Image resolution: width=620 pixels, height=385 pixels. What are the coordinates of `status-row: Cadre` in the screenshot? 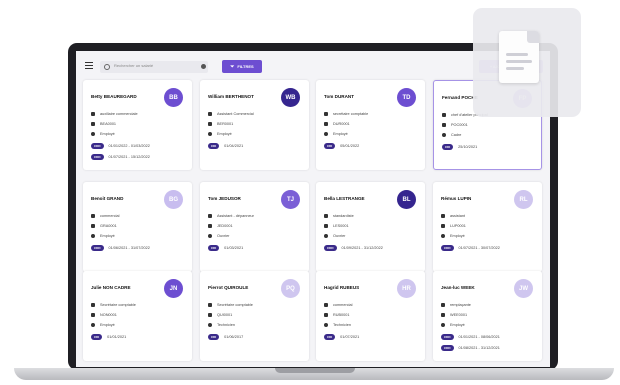 It's located at (451, 135).